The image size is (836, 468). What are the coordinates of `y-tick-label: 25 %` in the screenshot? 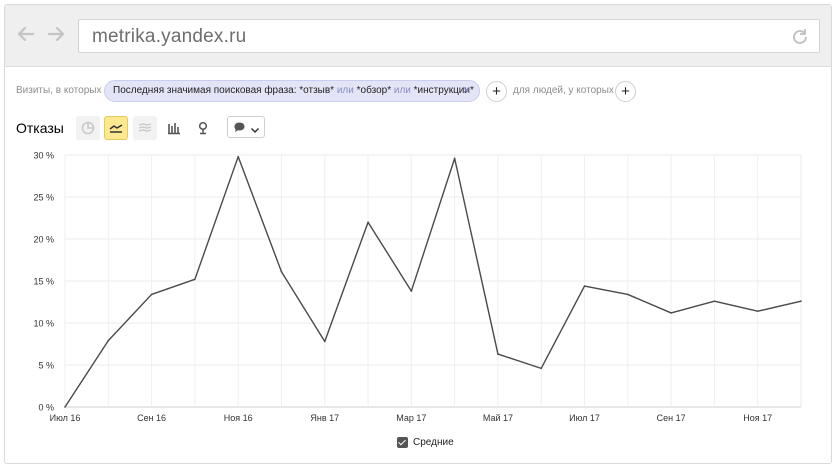 It's located at (43, 198).